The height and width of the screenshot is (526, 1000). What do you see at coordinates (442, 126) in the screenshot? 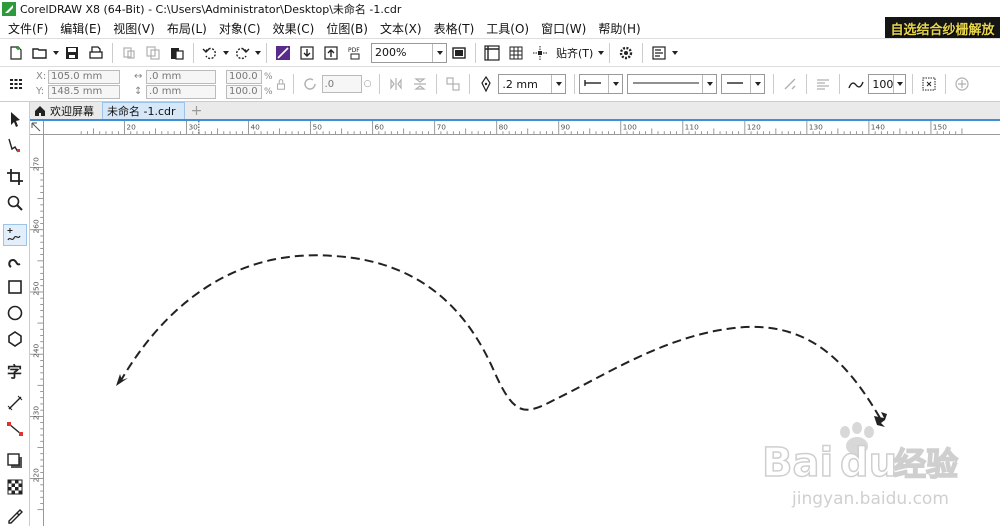
I see `ruler-h-label: 70` at bounding box center [442, 126].